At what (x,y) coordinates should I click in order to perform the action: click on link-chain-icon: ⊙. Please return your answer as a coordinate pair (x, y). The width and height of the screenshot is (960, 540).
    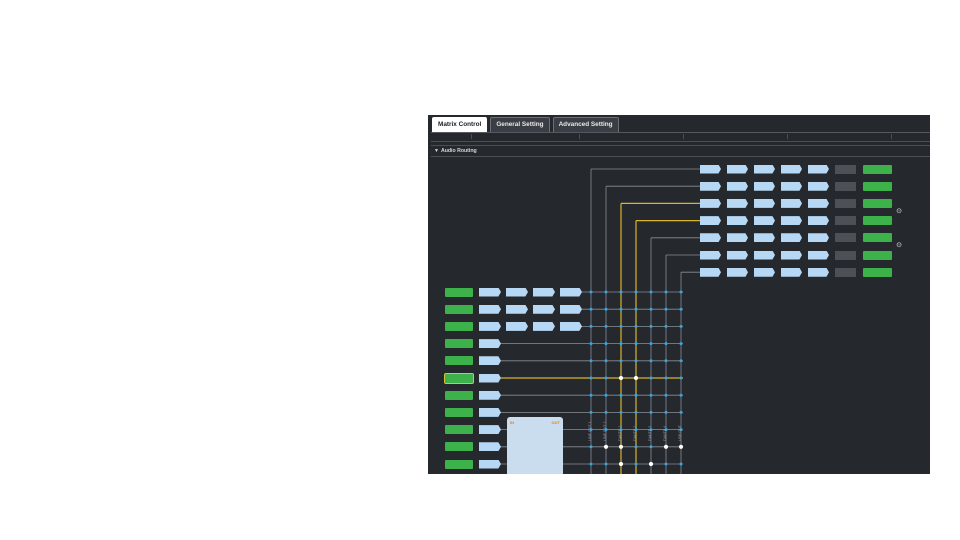
    Looking at the image, I should click on (899, 212).